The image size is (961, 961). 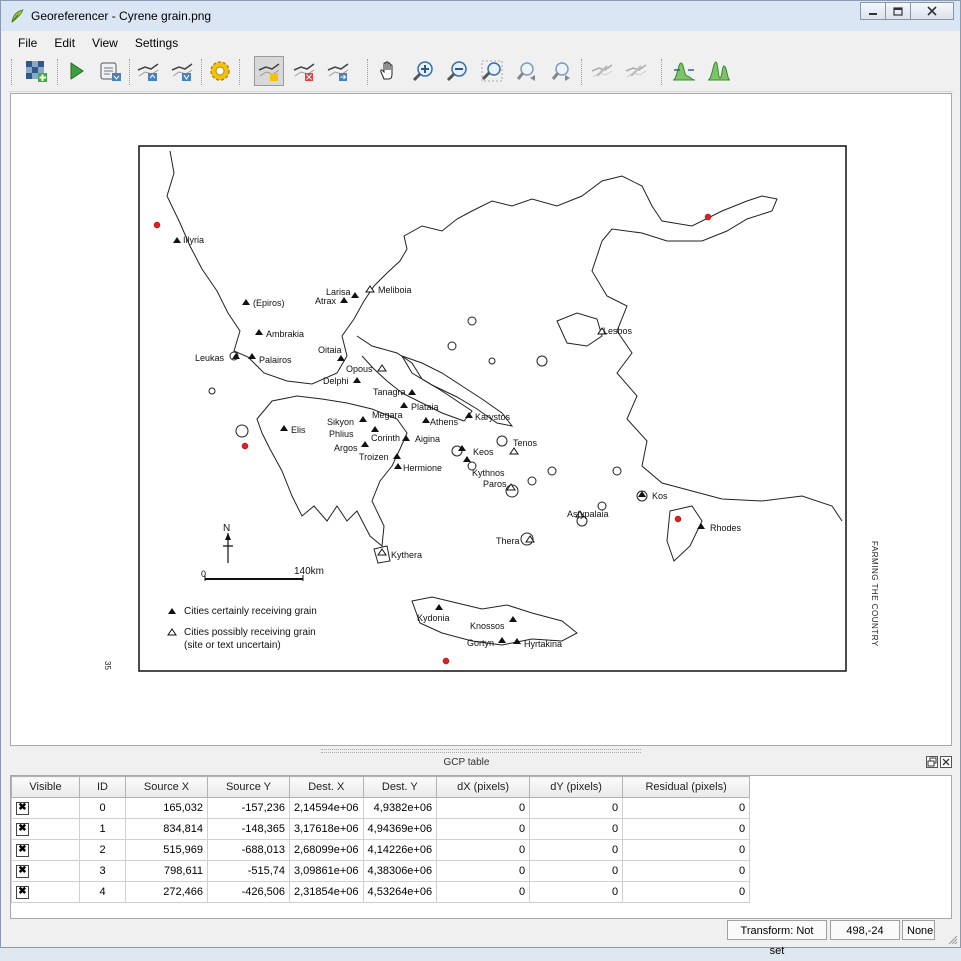 I want to click on cell-source-y: -157,236, so click(x=248, y=808).